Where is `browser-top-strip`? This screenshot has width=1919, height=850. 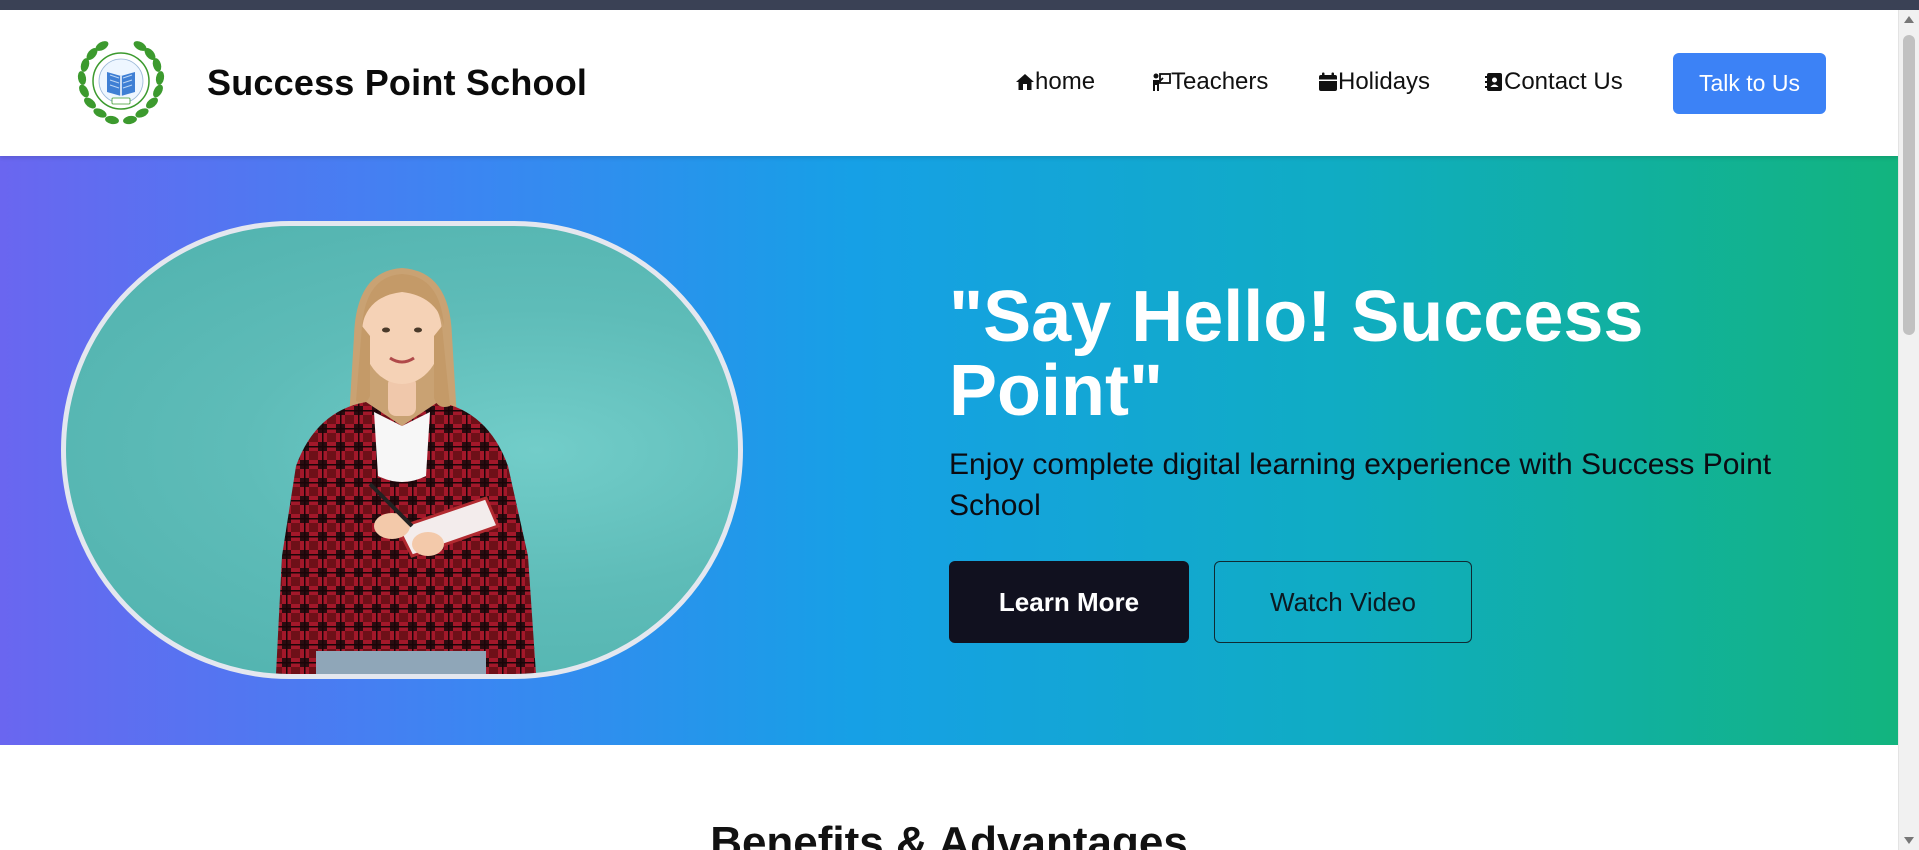
browser-top-strip is located at coordinates (959, 5).